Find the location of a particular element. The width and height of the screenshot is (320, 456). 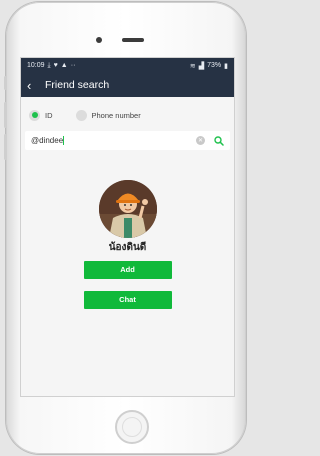

download-icon: ⤓ is located at coordinates (49, 65).